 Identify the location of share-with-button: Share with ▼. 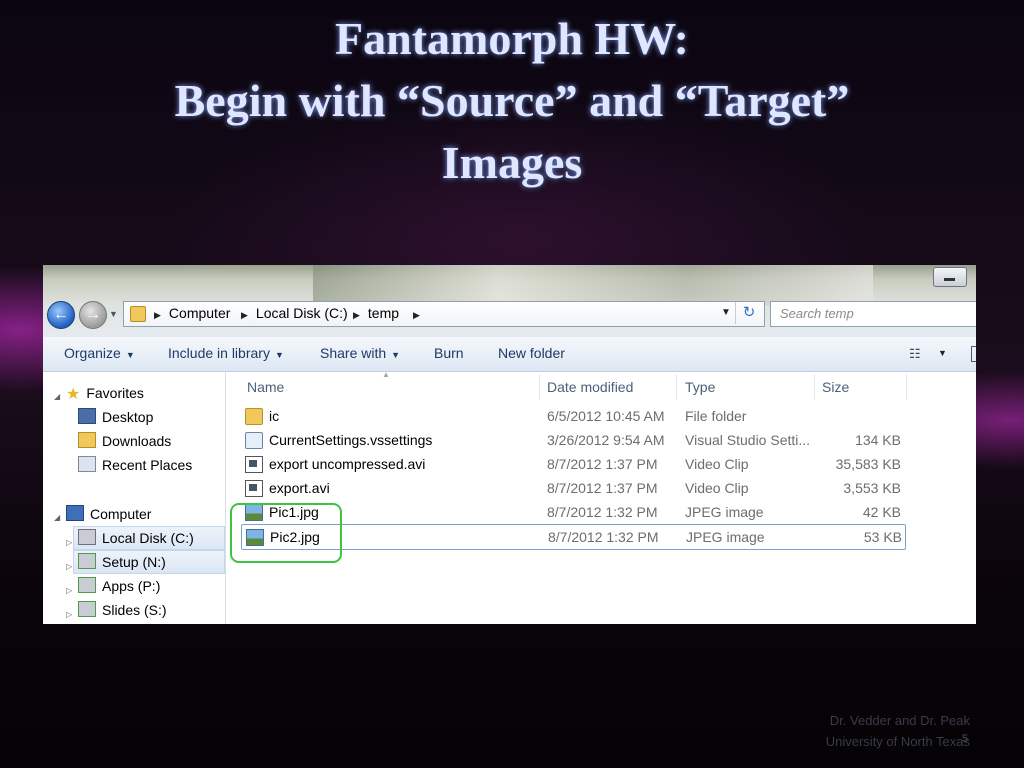
(360, 353).